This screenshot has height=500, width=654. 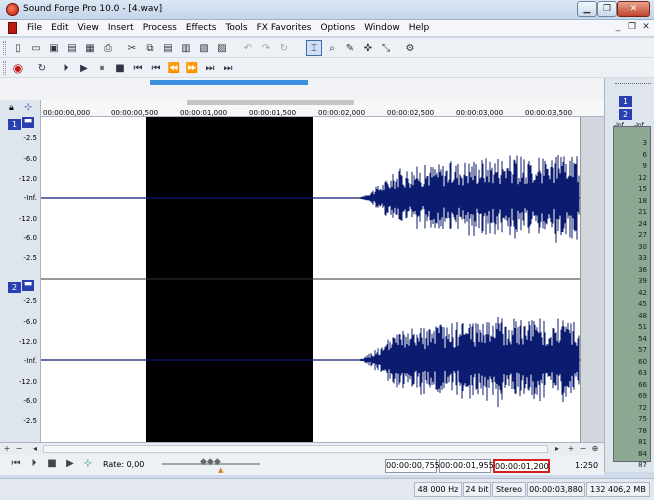 I want to click on meter-scale-label: 51, so click(x=642, y=327).